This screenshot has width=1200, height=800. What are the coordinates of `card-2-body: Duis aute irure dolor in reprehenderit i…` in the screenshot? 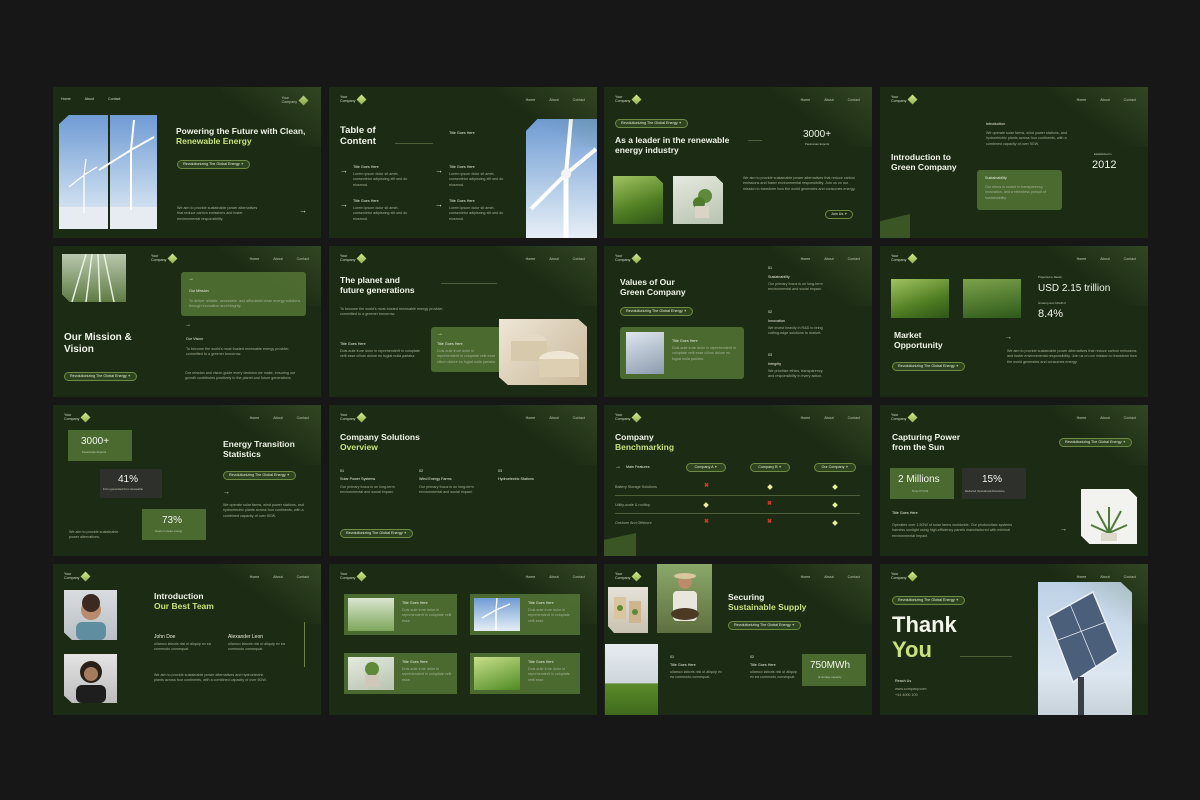 It's located at (549, 615).